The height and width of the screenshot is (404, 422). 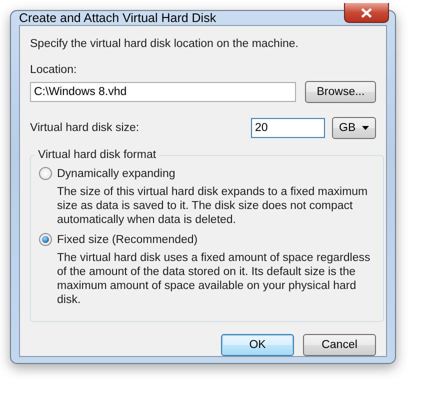 What do you see at coordinates (165, 44) in the screenshot?
I see `instruction-text: Specify the virtual hard disk location on the machine.` at bounding box center [165, 44].